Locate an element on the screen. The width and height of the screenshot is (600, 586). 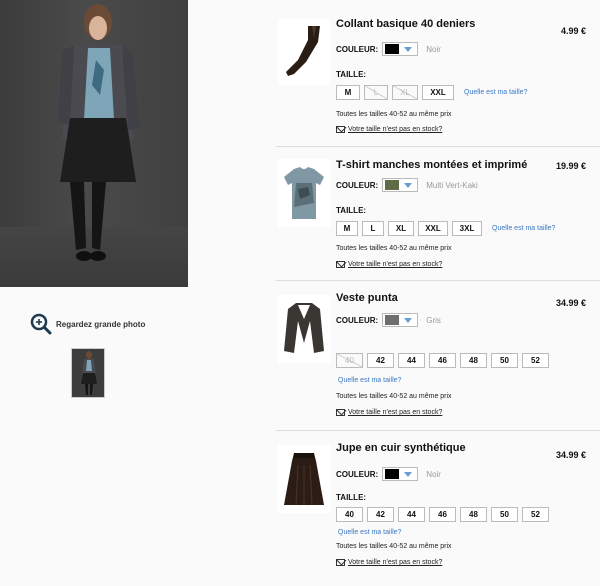
product-name: Veste punta is located at coordinates (367, 298).